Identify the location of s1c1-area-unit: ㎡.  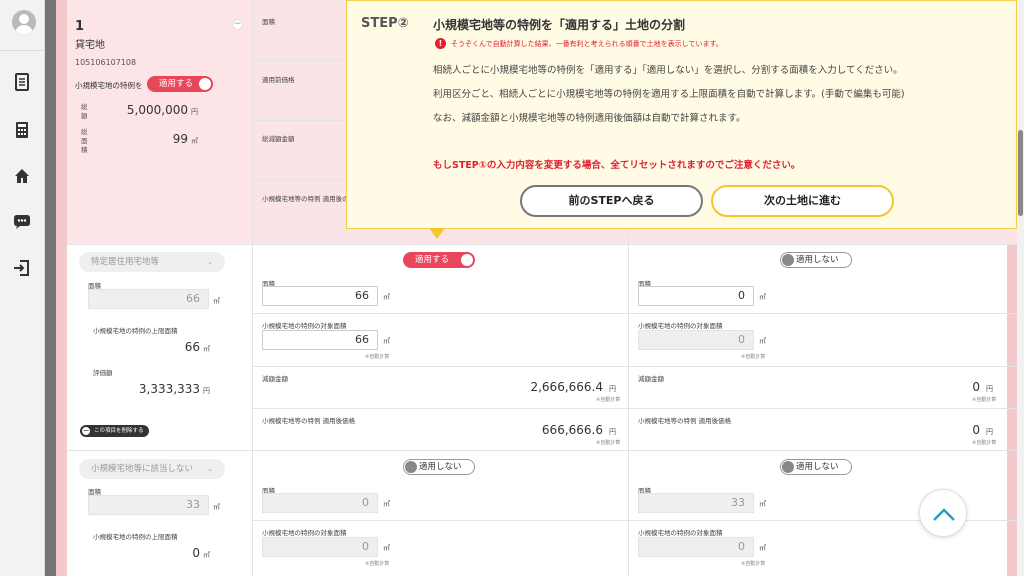
(386, 297).